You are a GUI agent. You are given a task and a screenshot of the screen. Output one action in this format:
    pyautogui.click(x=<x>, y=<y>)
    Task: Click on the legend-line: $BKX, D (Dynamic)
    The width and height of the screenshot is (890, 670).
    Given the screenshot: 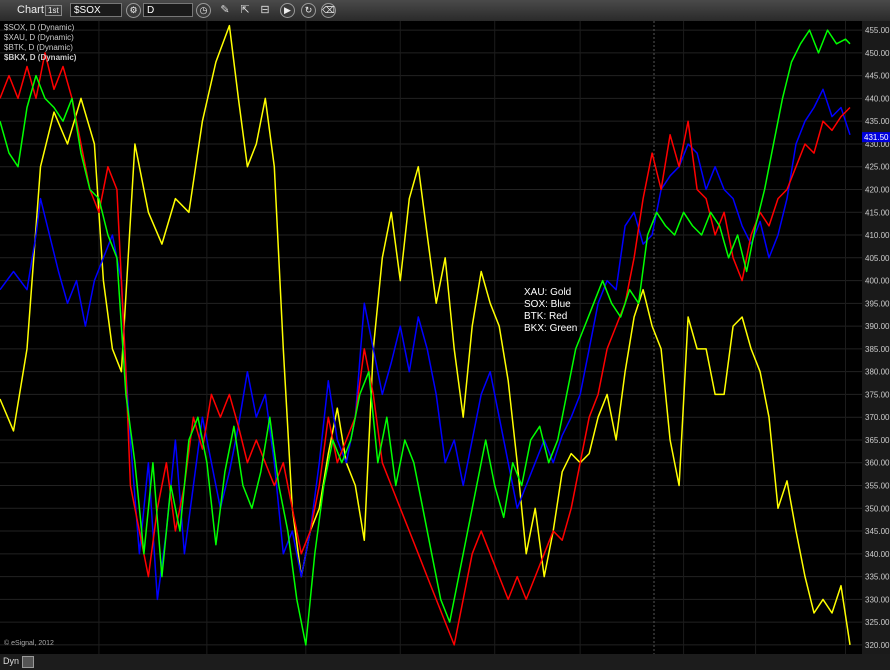 What is the action you would take?
    pyautogui.click(x=40, y=57)
    